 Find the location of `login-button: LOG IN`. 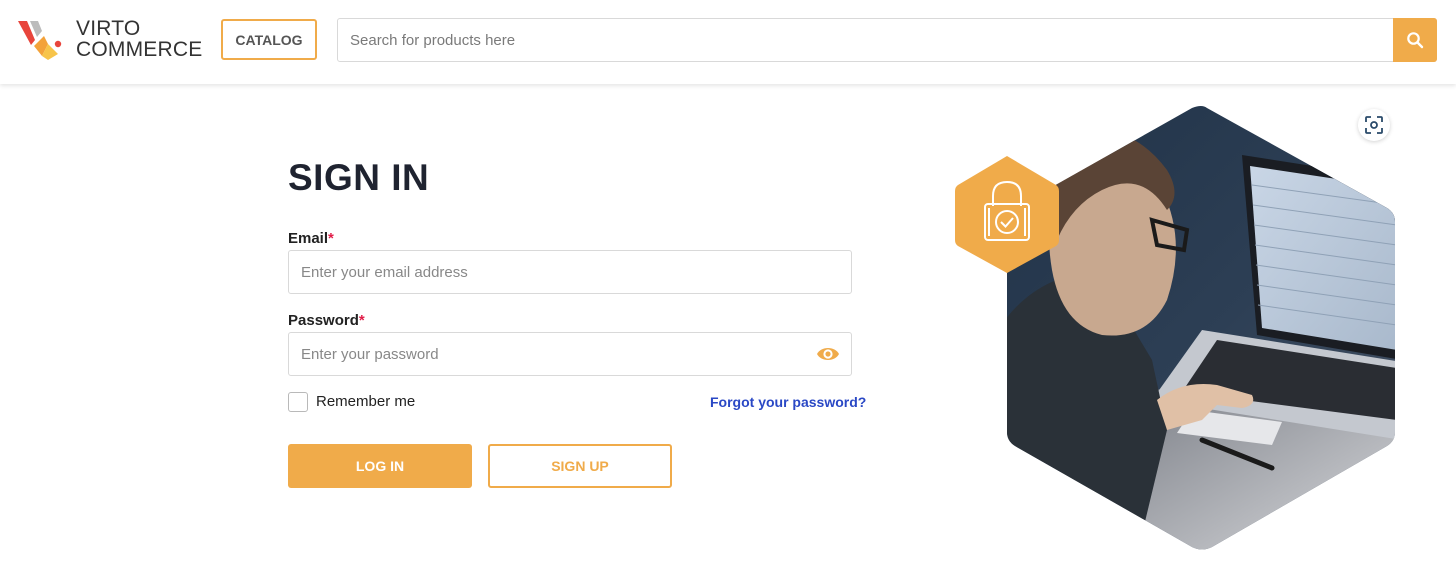

login-button: LOG IN is located at coordinates (380, 466).